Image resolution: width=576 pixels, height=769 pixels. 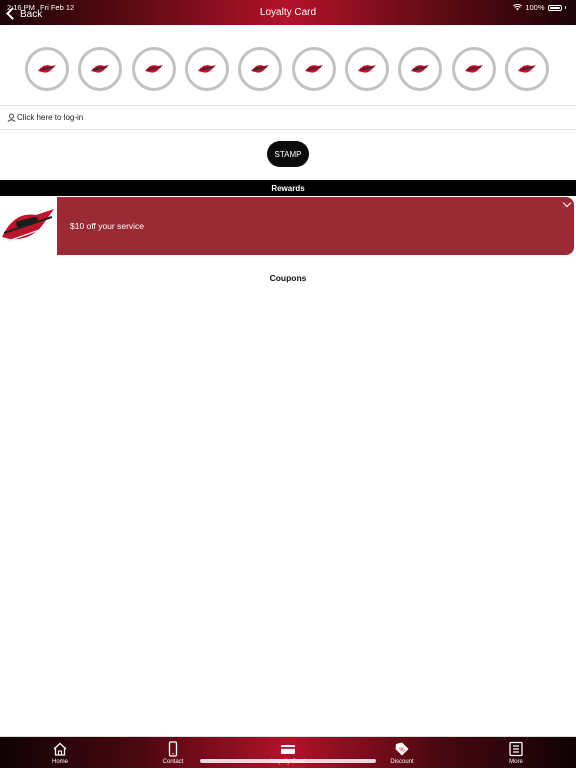 I want to click on user-icon, so click(x=11, y=117).